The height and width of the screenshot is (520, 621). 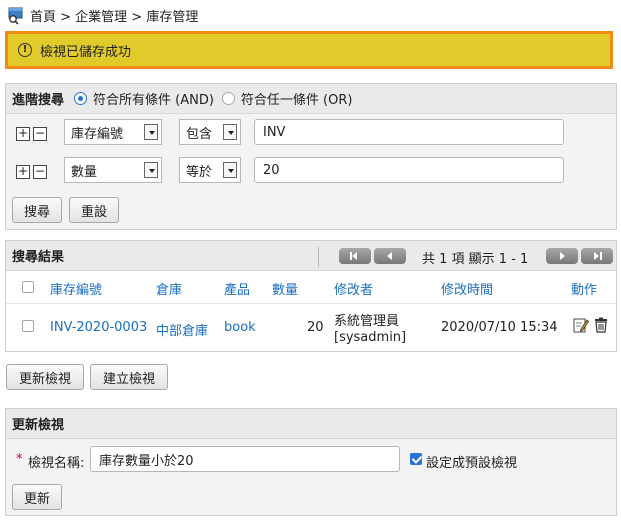 I want to click on radio-selected-icon, so click(x=81, y=98).